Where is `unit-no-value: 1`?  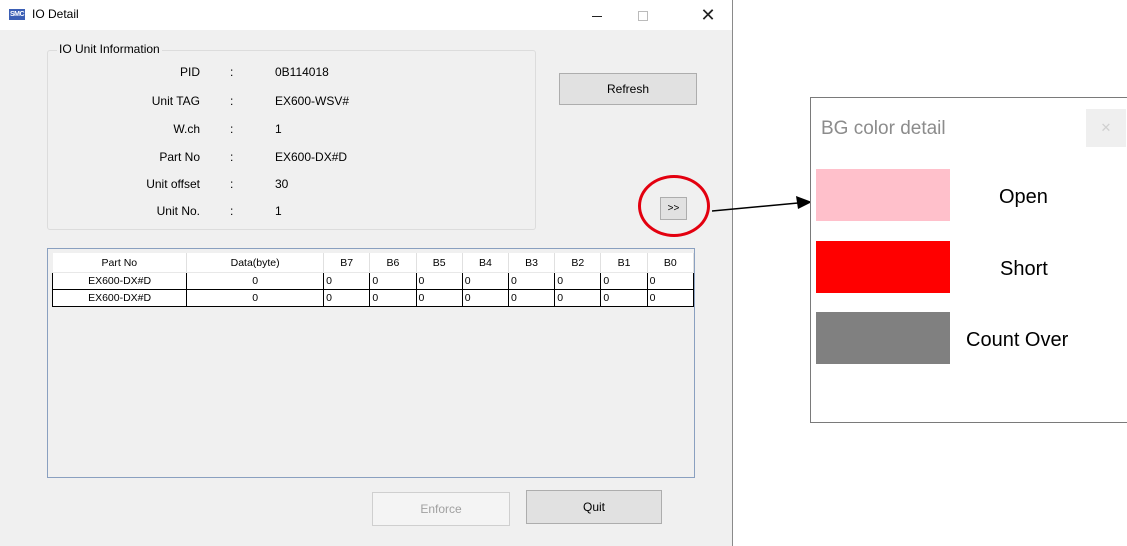 unit-no-value: 1 is located at coordinates (278, 211).